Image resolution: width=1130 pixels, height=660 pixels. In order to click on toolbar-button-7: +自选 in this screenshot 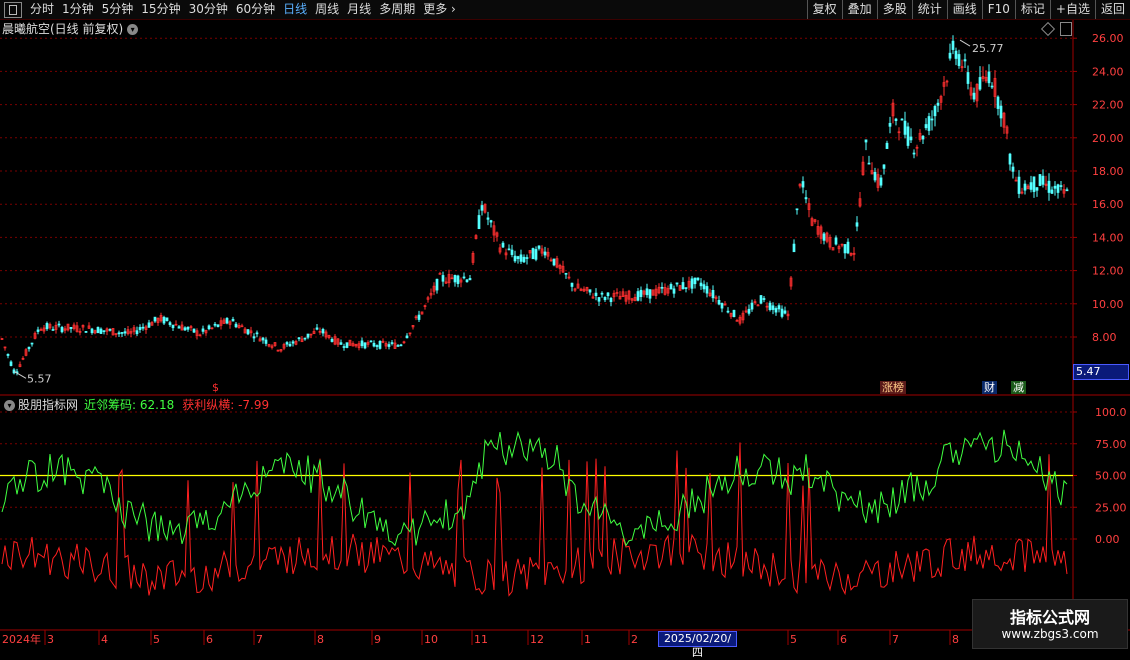, I will do `click(1072, 9)`.